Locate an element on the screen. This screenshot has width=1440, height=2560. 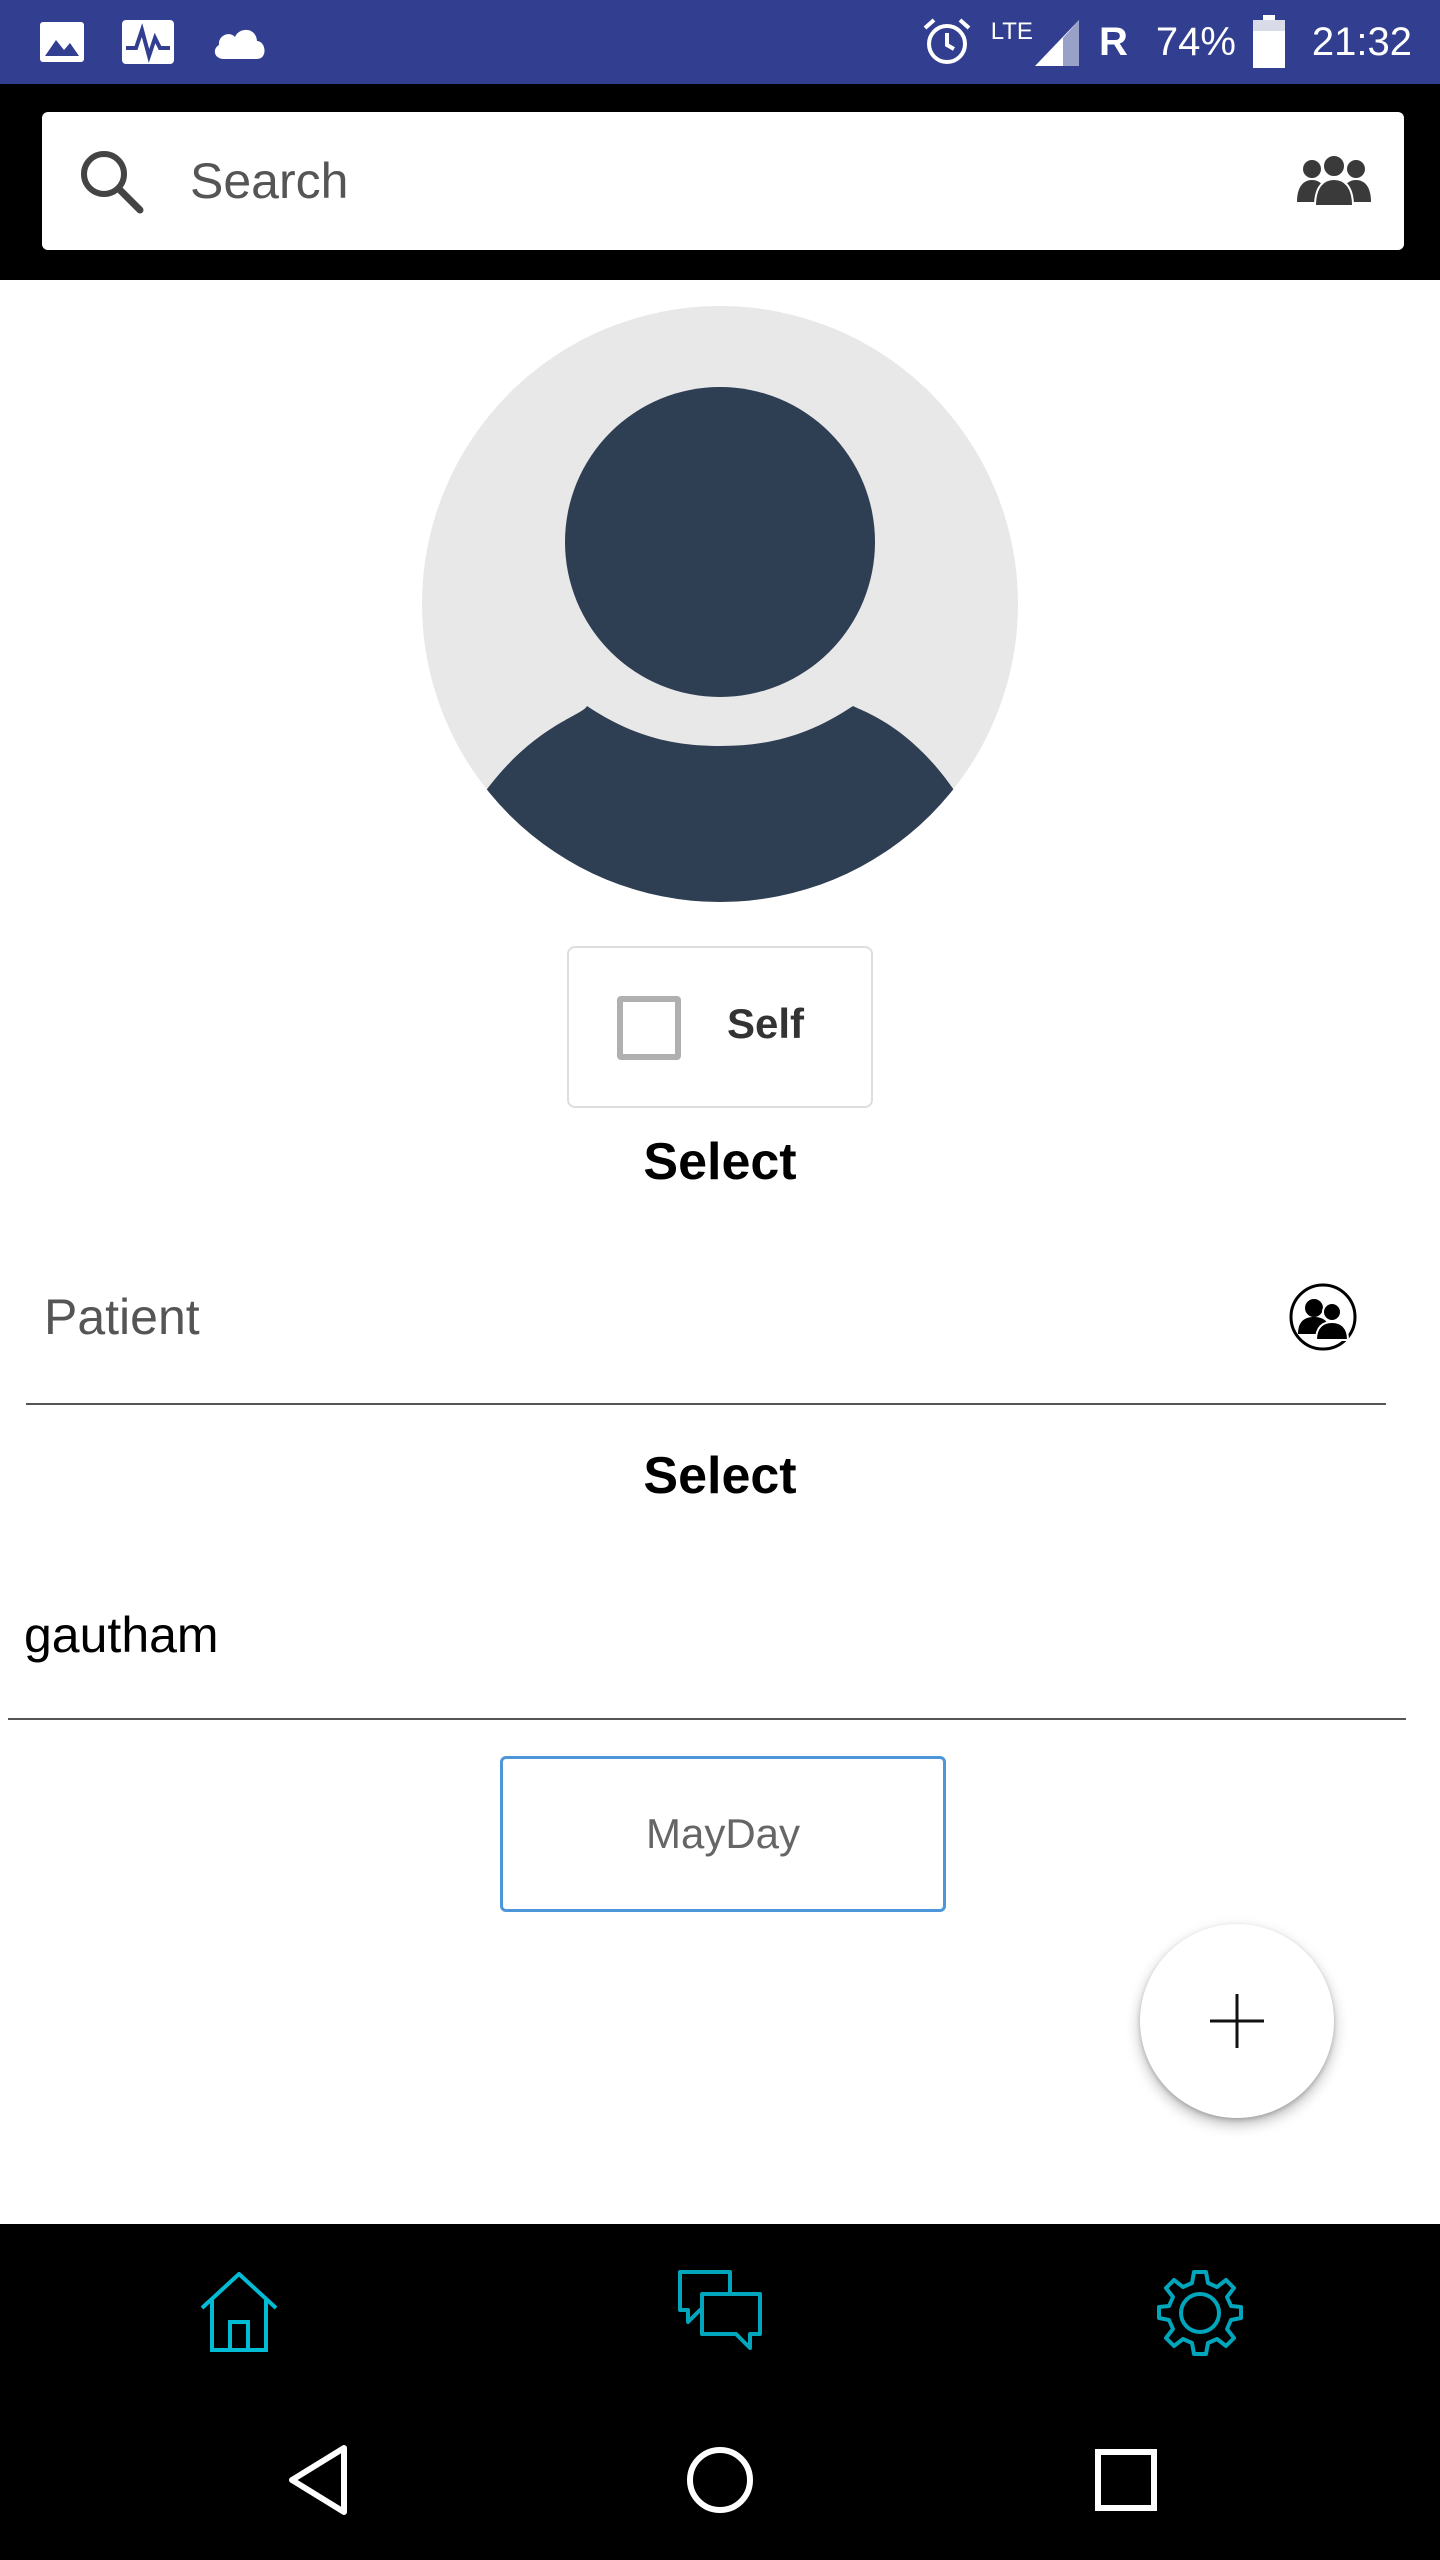
recents-icon is located at coordinates (1126, 2480).